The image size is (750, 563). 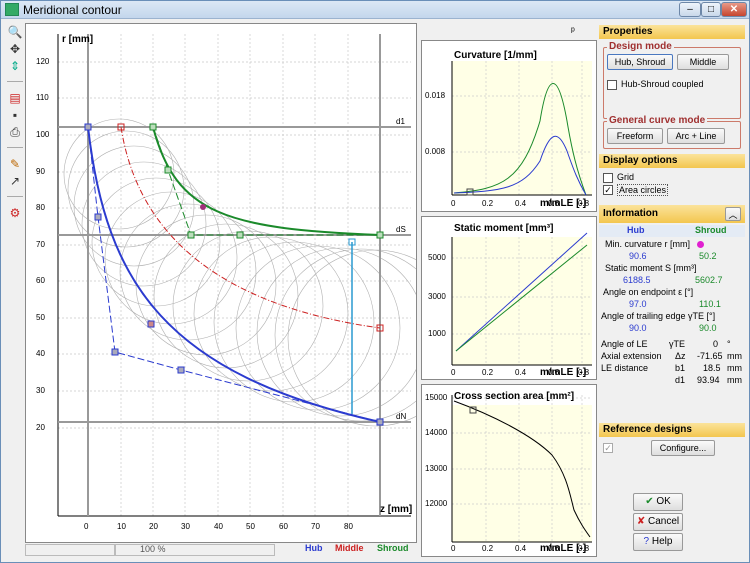 What do you see at coordinates (40, 244) in the screenshot?
I see `y-tick-label: 70` at bounding box center [40, 244].